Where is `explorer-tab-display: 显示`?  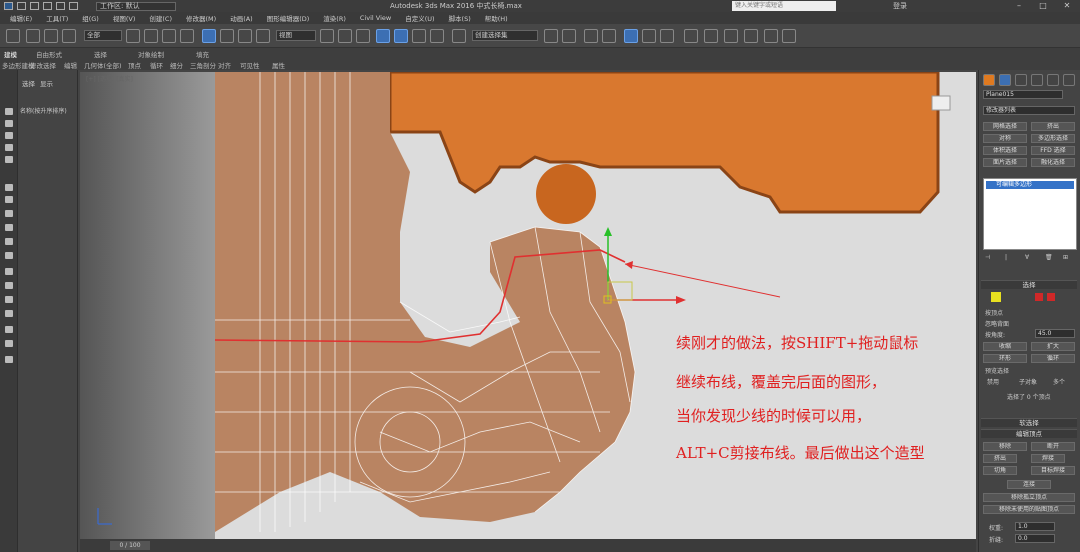
explorer-tab-display: 显示 is located at coordinates (46, 83).